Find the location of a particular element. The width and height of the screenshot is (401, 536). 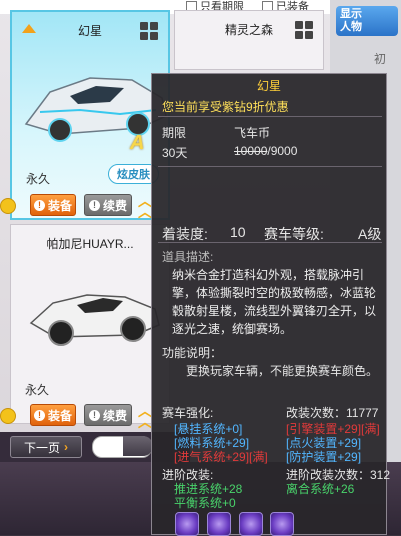

upgrade-intake: [进气系统+29][满] is located at coordinates (221, 457).